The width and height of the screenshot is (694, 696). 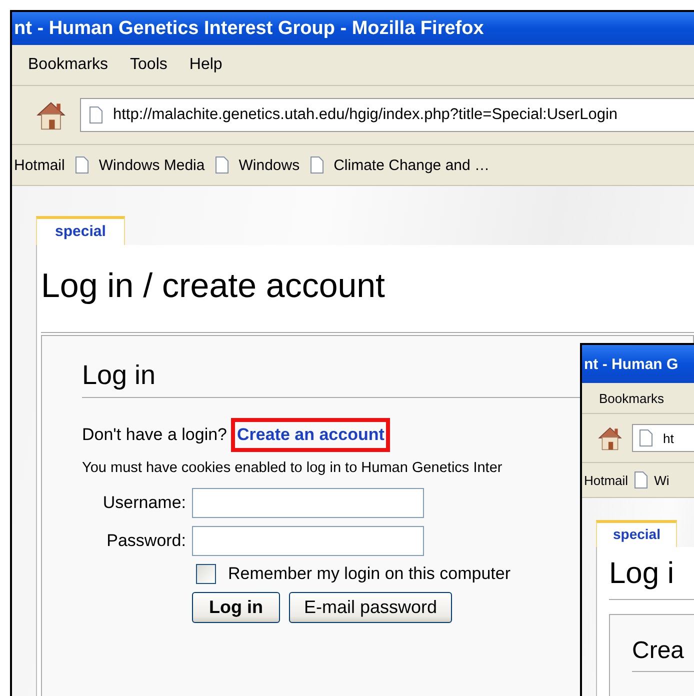 What do you see at coordinates (249, 29) in the screenshot?
I see `window-title: nt - Human Genetics Interest Group - Mozilla Firefox` at bounding box center [249, 29].